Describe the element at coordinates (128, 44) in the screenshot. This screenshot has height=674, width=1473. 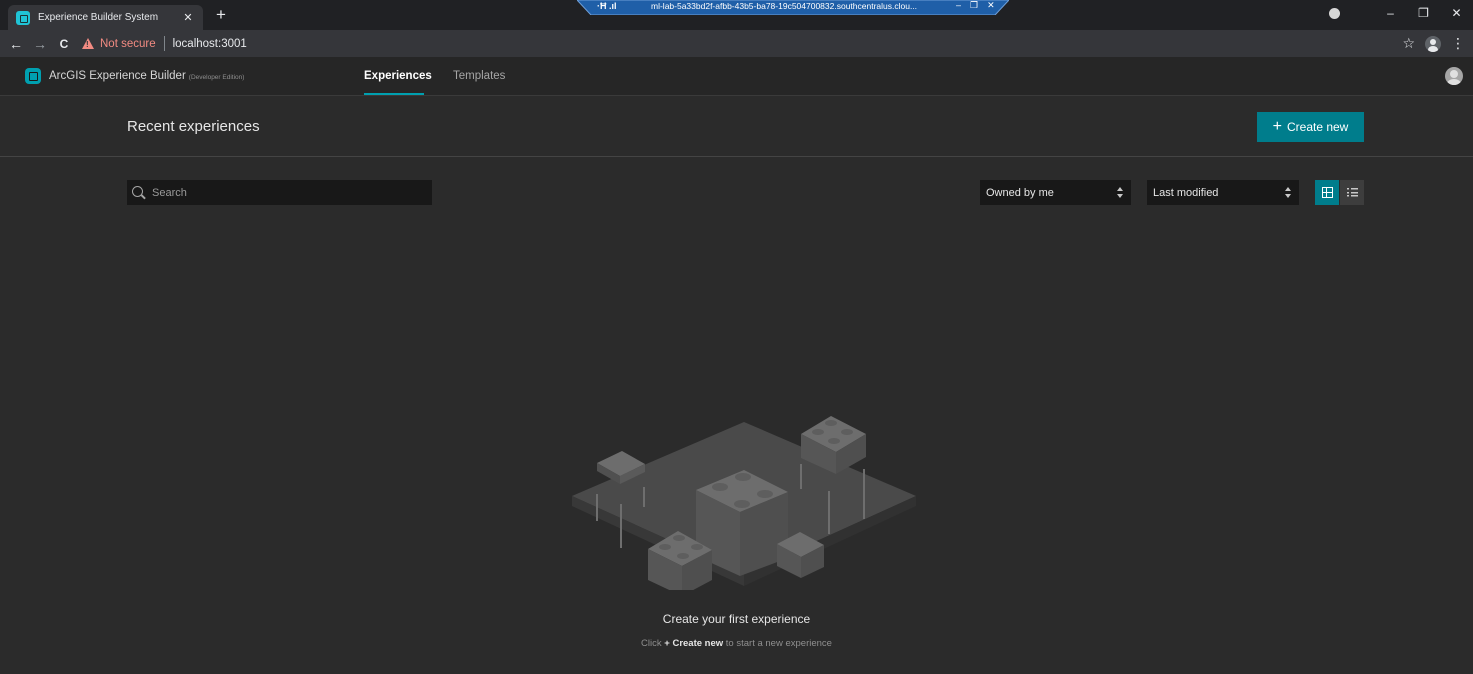
I see `security-status: Not secure` at that location.